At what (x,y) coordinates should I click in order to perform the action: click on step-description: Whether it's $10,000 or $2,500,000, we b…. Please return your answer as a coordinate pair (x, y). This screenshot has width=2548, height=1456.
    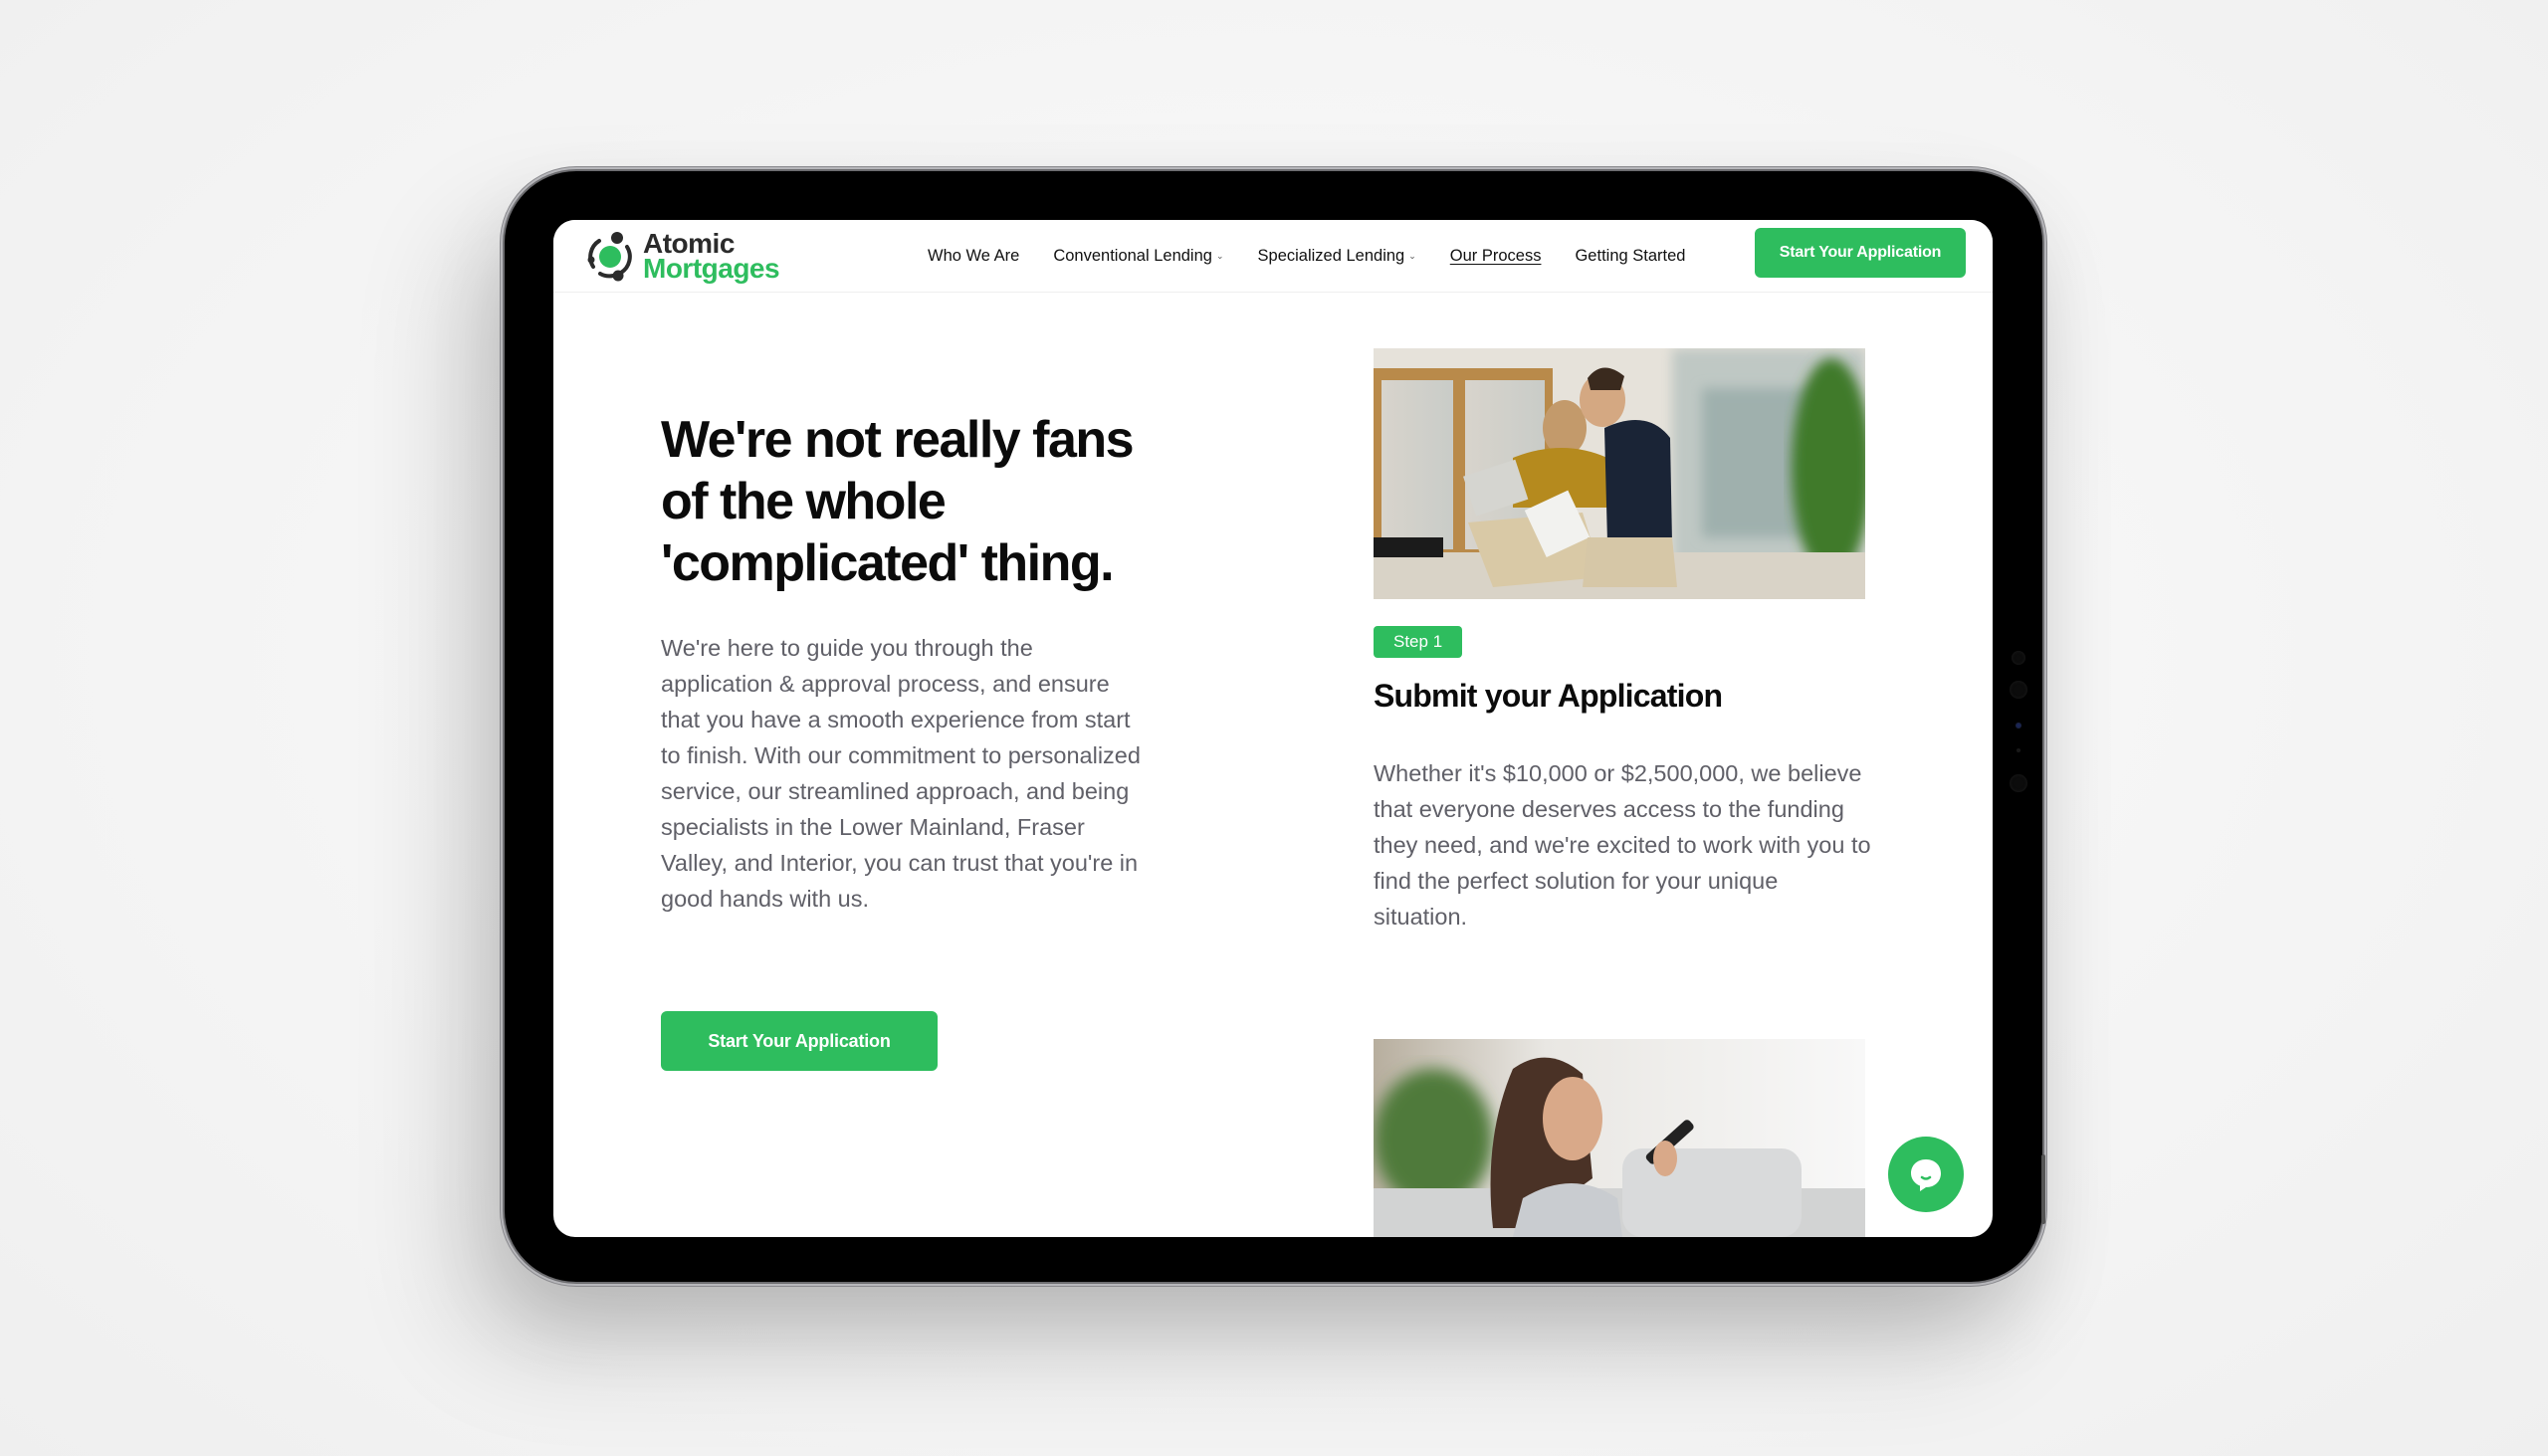
    Looking at the image, I should click on (1622, 845).